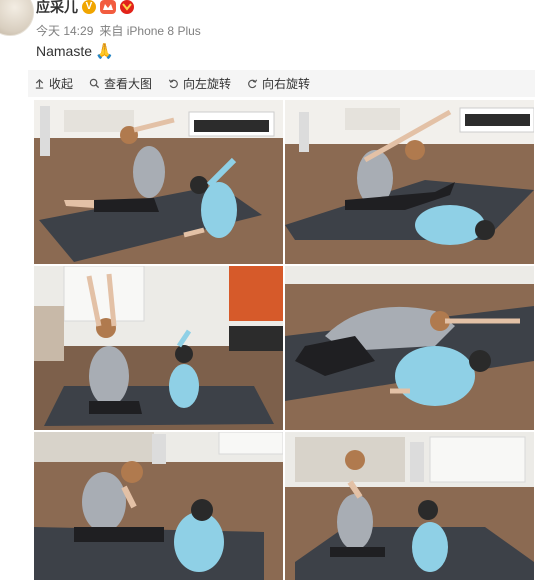 The width and height of the screenshot is (535, 580). I want to click on post-text: Namaste 🙏, so click(75, 51).